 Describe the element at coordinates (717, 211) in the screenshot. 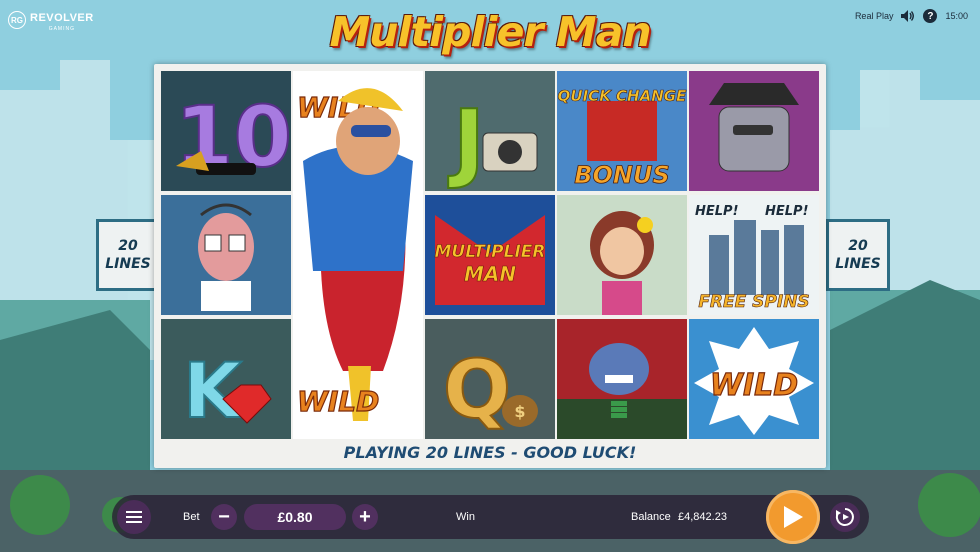

I see `help-left-label: HELP!` at that location.